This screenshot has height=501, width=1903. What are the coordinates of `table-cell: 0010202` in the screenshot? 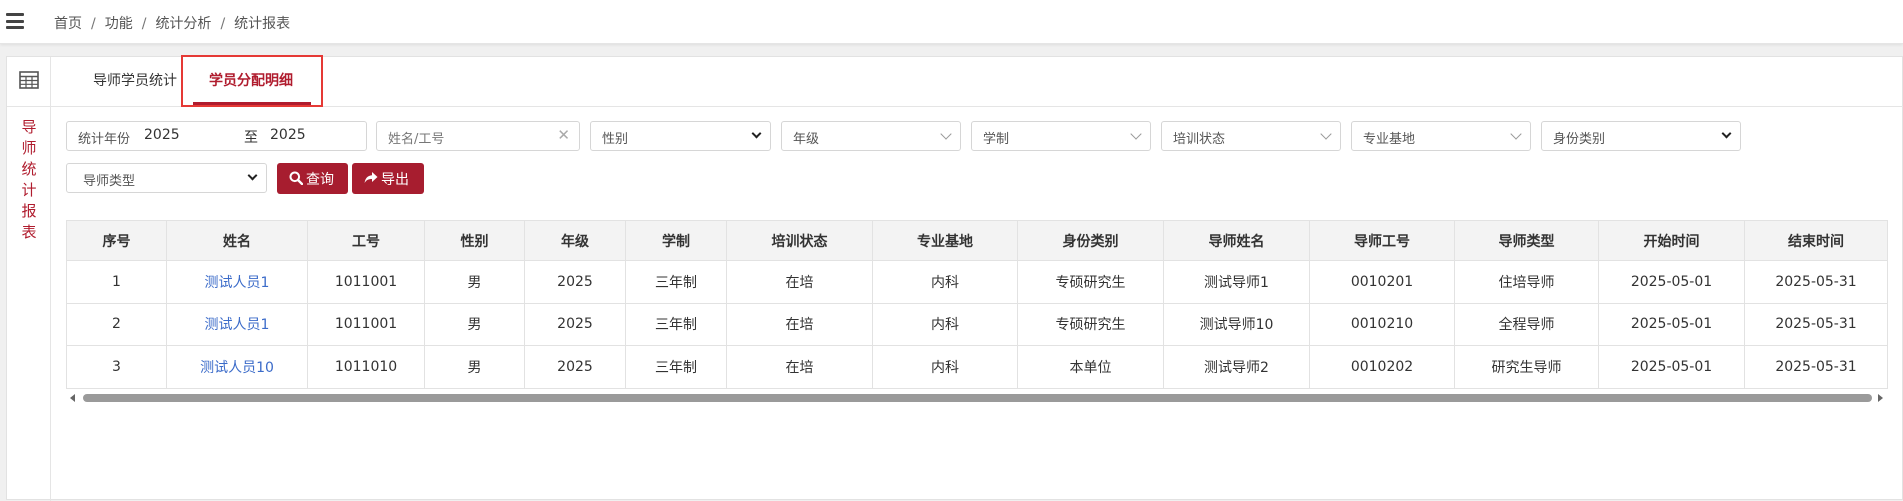 It's located at (1382, 367).